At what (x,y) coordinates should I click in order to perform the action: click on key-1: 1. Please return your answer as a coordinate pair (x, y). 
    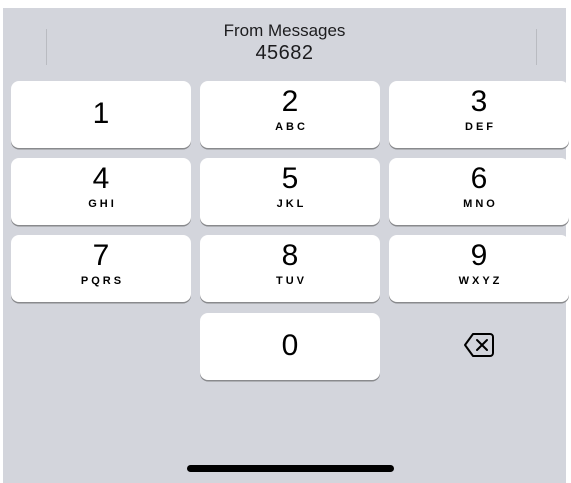
    Looking at the image, I should click on (101, 114).